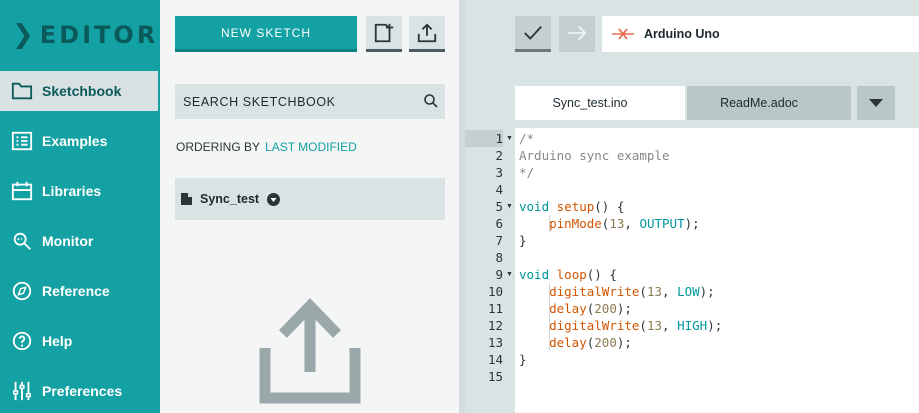  I want to click on tab-label: ReadMe.adoc, so click(759, 103).